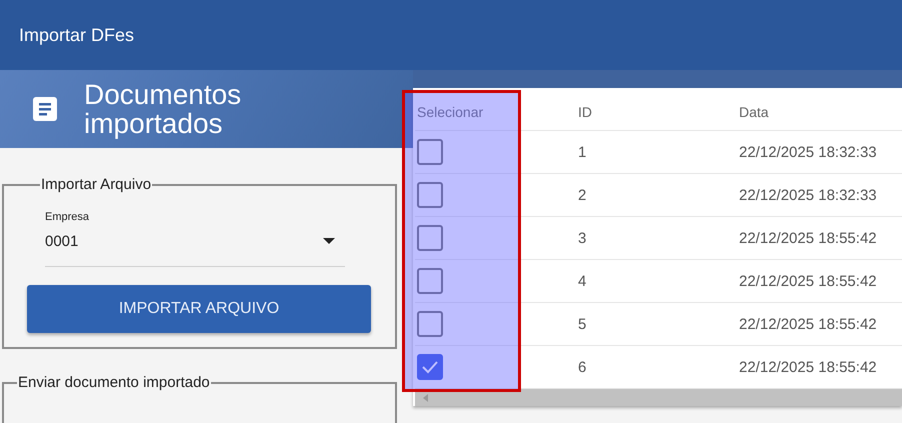 This screenshot has height=423, width=902. What do you see at coordinates (329, 241) in the screenshot?
I see `caret-icon` at bounding box center [329, 241].